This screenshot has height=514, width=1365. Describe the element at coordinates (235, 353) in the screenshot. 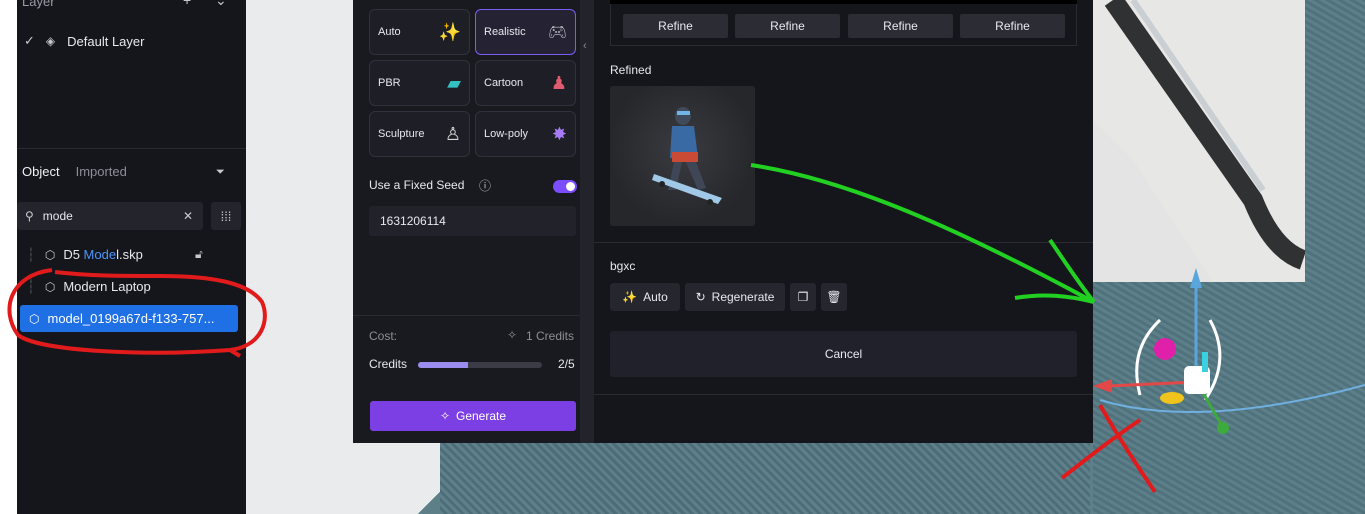

I see `red-annotation-tail` at that location.